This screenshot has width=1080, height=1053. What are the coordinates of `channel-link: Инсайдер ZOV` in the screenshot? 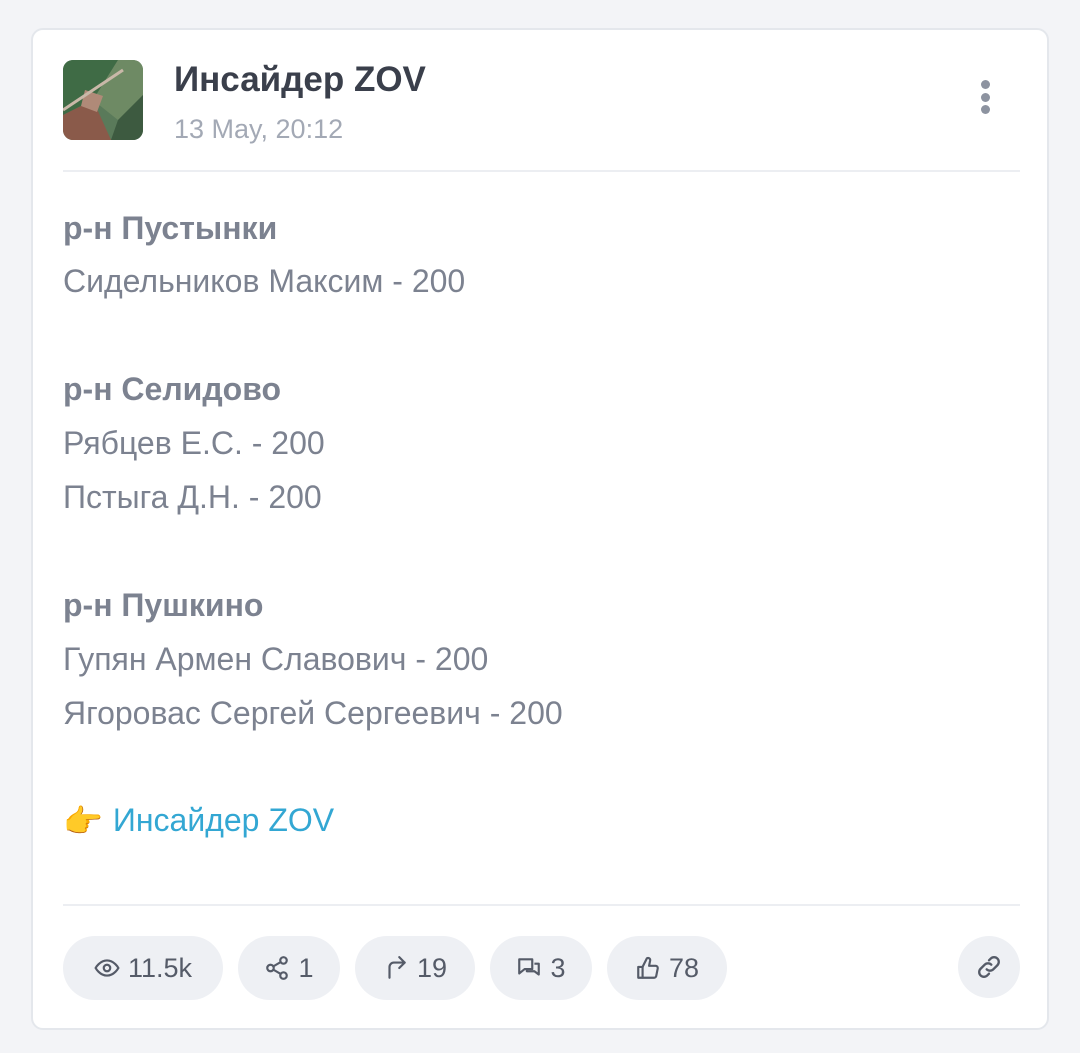 It's located at (223, 820).